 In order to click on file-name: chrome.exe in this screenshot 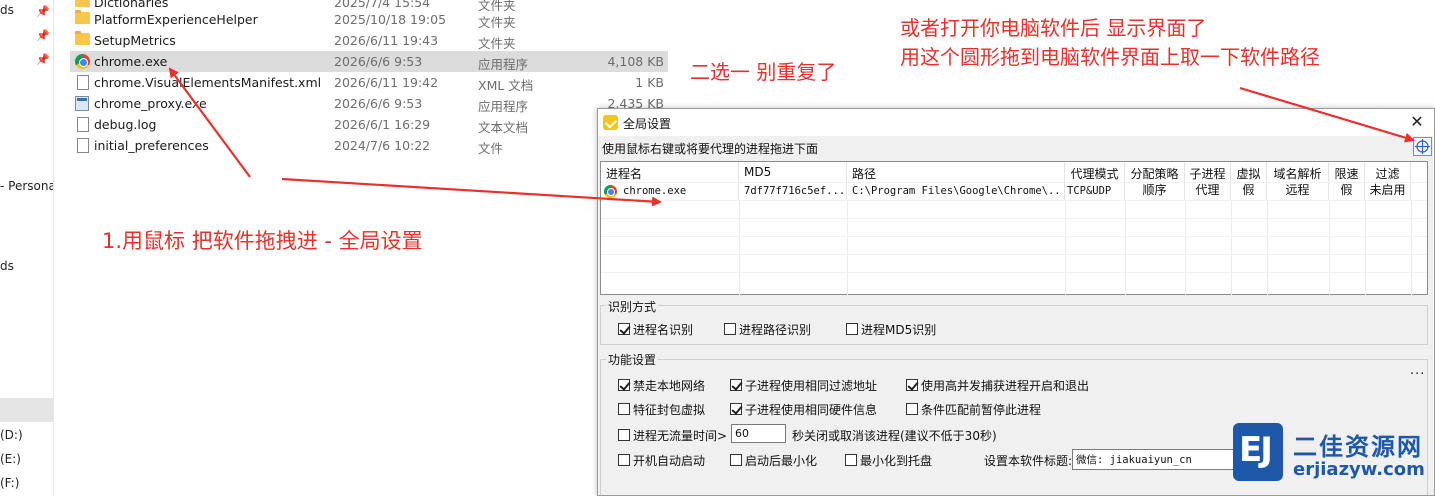, I will do `click(131, 61)`.